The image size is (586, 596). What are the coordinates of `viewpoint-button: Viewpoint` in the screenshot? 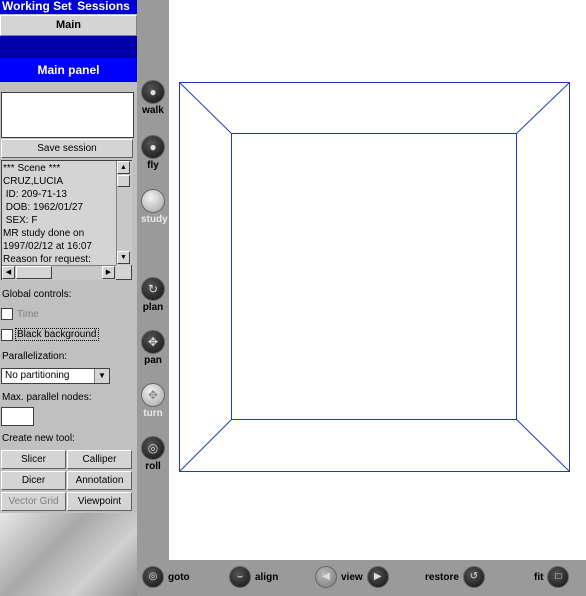 It's located at (99, 501).